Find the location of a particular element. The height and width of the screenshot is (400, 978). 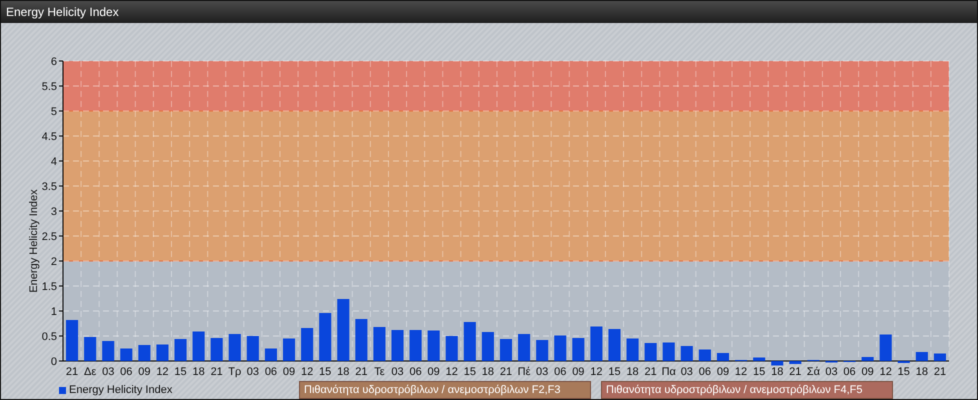

y-tick-label: 5.5 is located at coordinates (49, 87).